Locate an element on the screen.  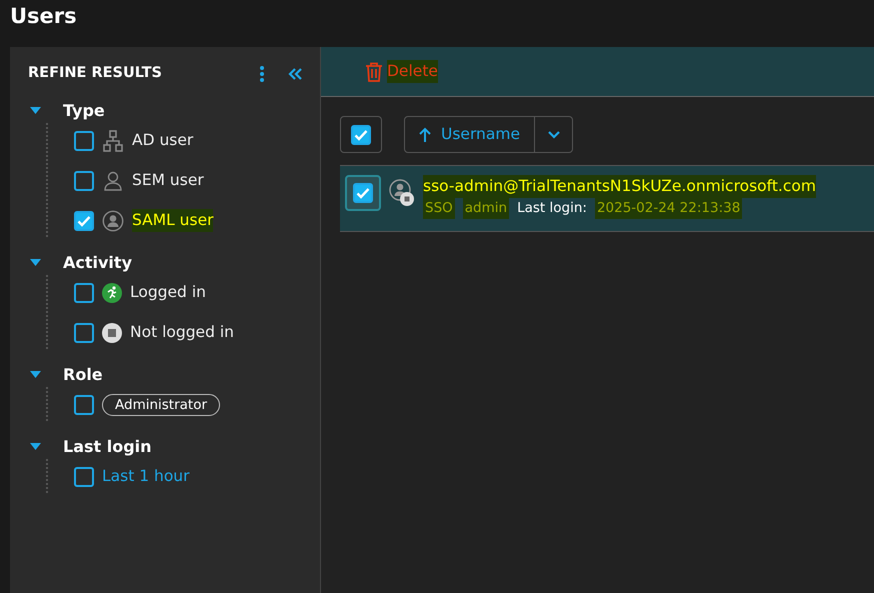
filter-group-heading: Role is located at coordinates (83, 375).